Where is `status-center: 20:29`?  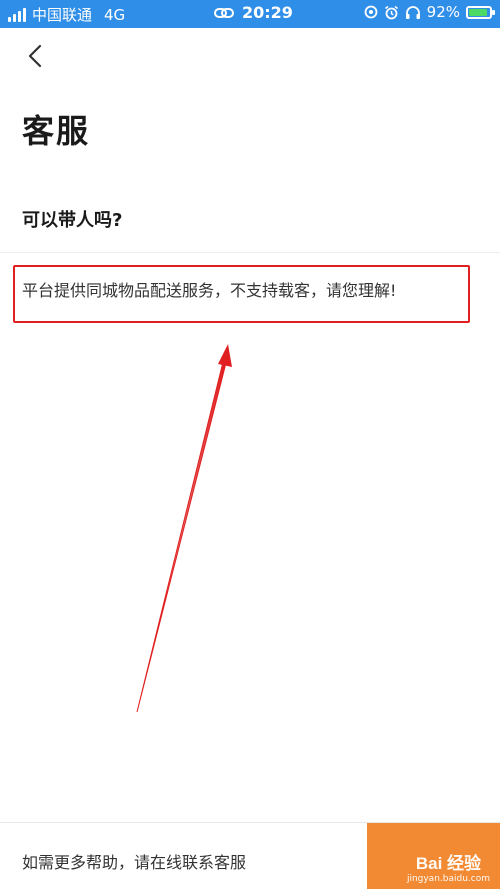 status-center: 20:29 is located at coordinates (253, 12).